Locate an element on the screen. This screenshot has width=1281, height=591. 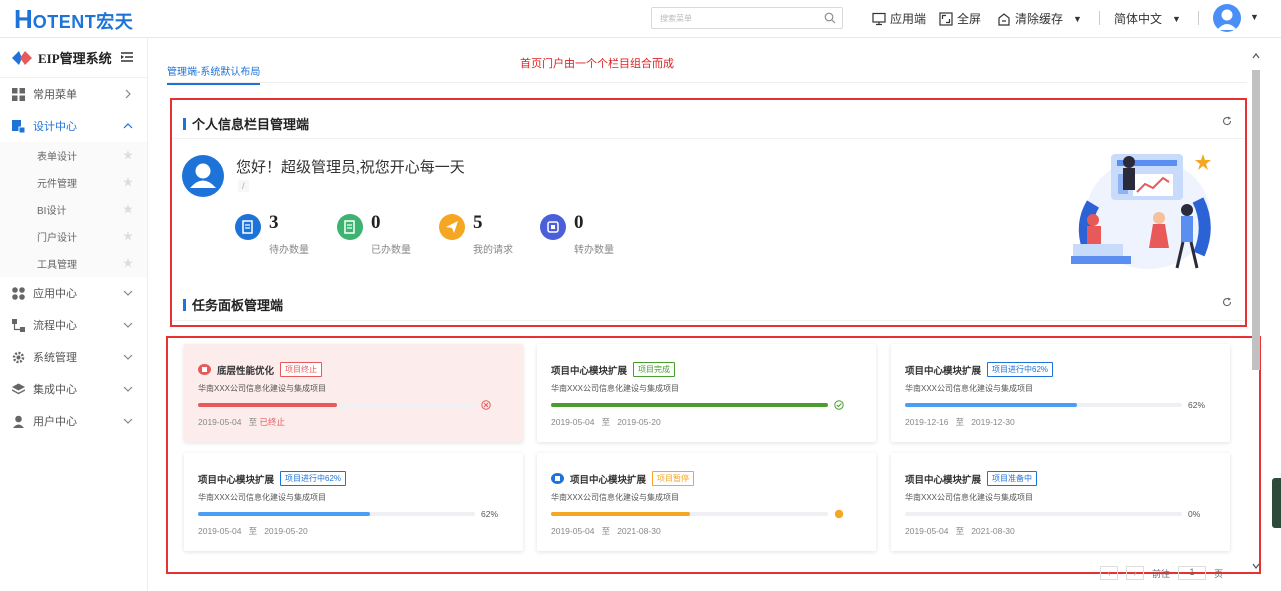
side-widget-handle is located at coordinates (1276, 503).